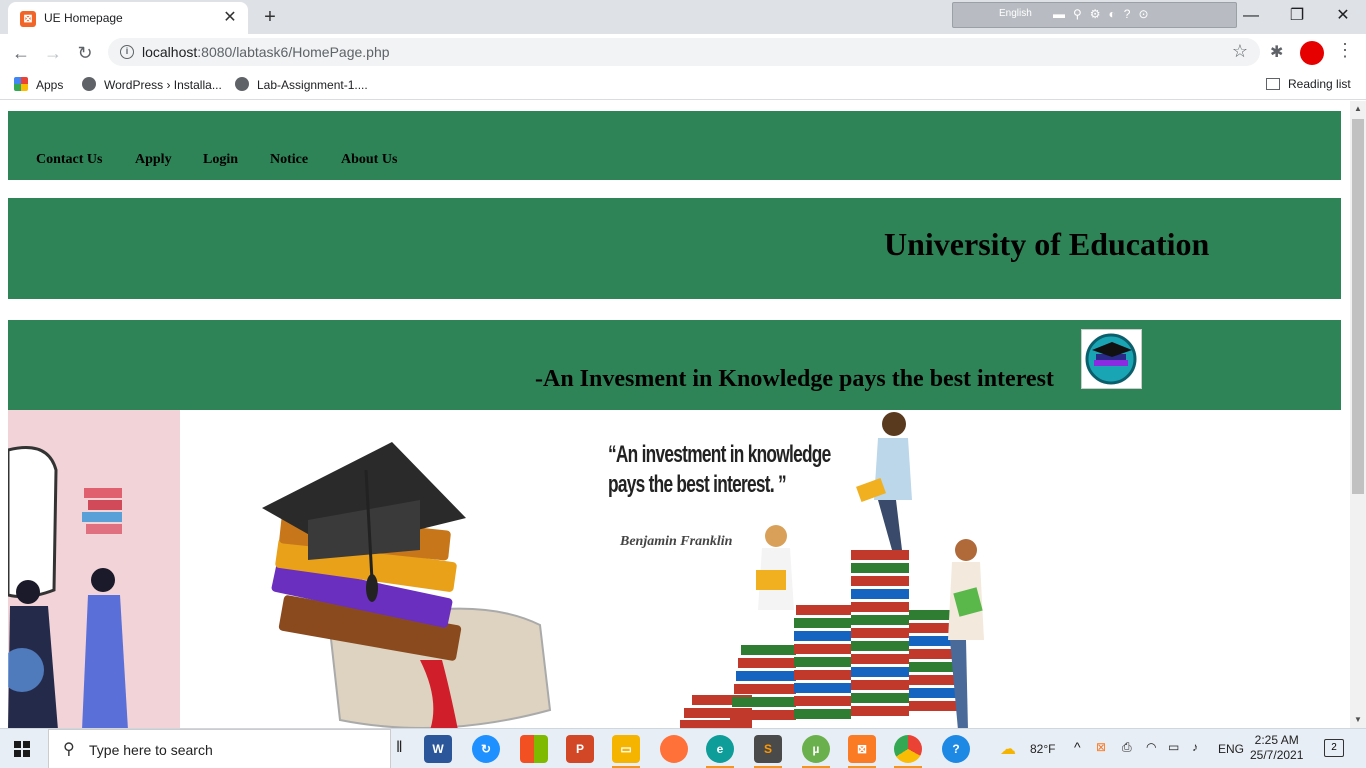 The image size is (1366, 768). What do you see at coordinates (1008, 749) in the screenshot?
I see `weather-icon: ☁` at bounding box center [1008, 749].